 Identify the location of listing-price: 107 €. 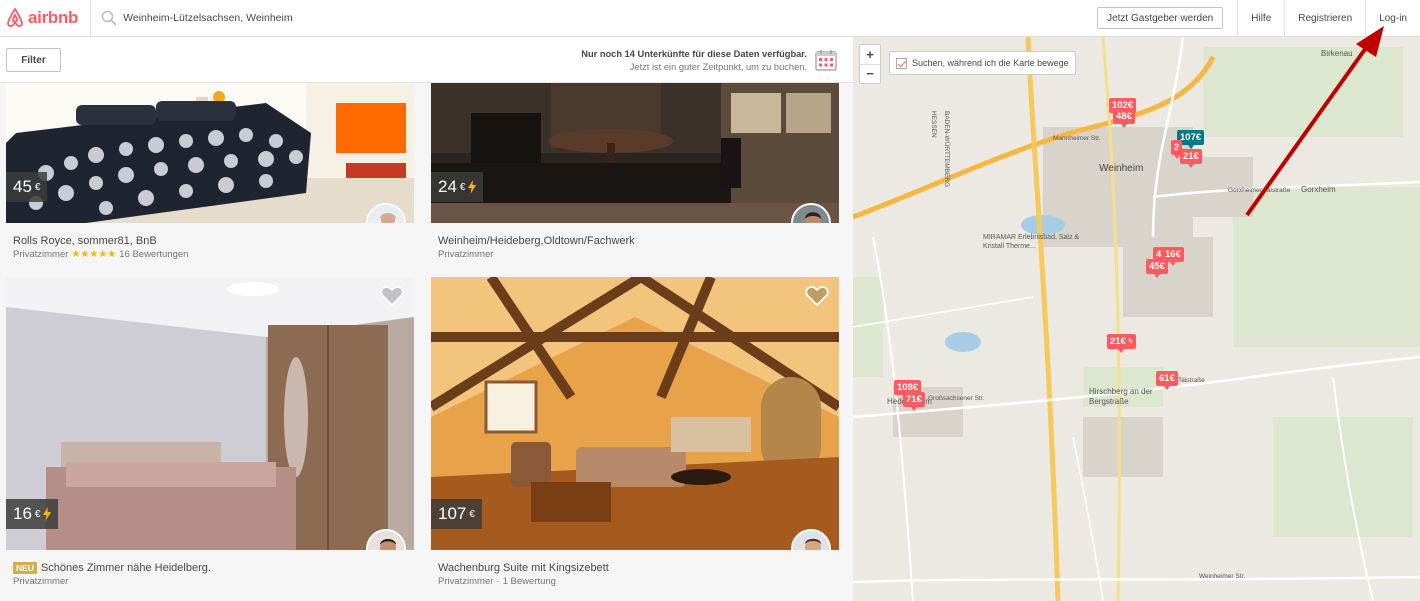
(456, 514).